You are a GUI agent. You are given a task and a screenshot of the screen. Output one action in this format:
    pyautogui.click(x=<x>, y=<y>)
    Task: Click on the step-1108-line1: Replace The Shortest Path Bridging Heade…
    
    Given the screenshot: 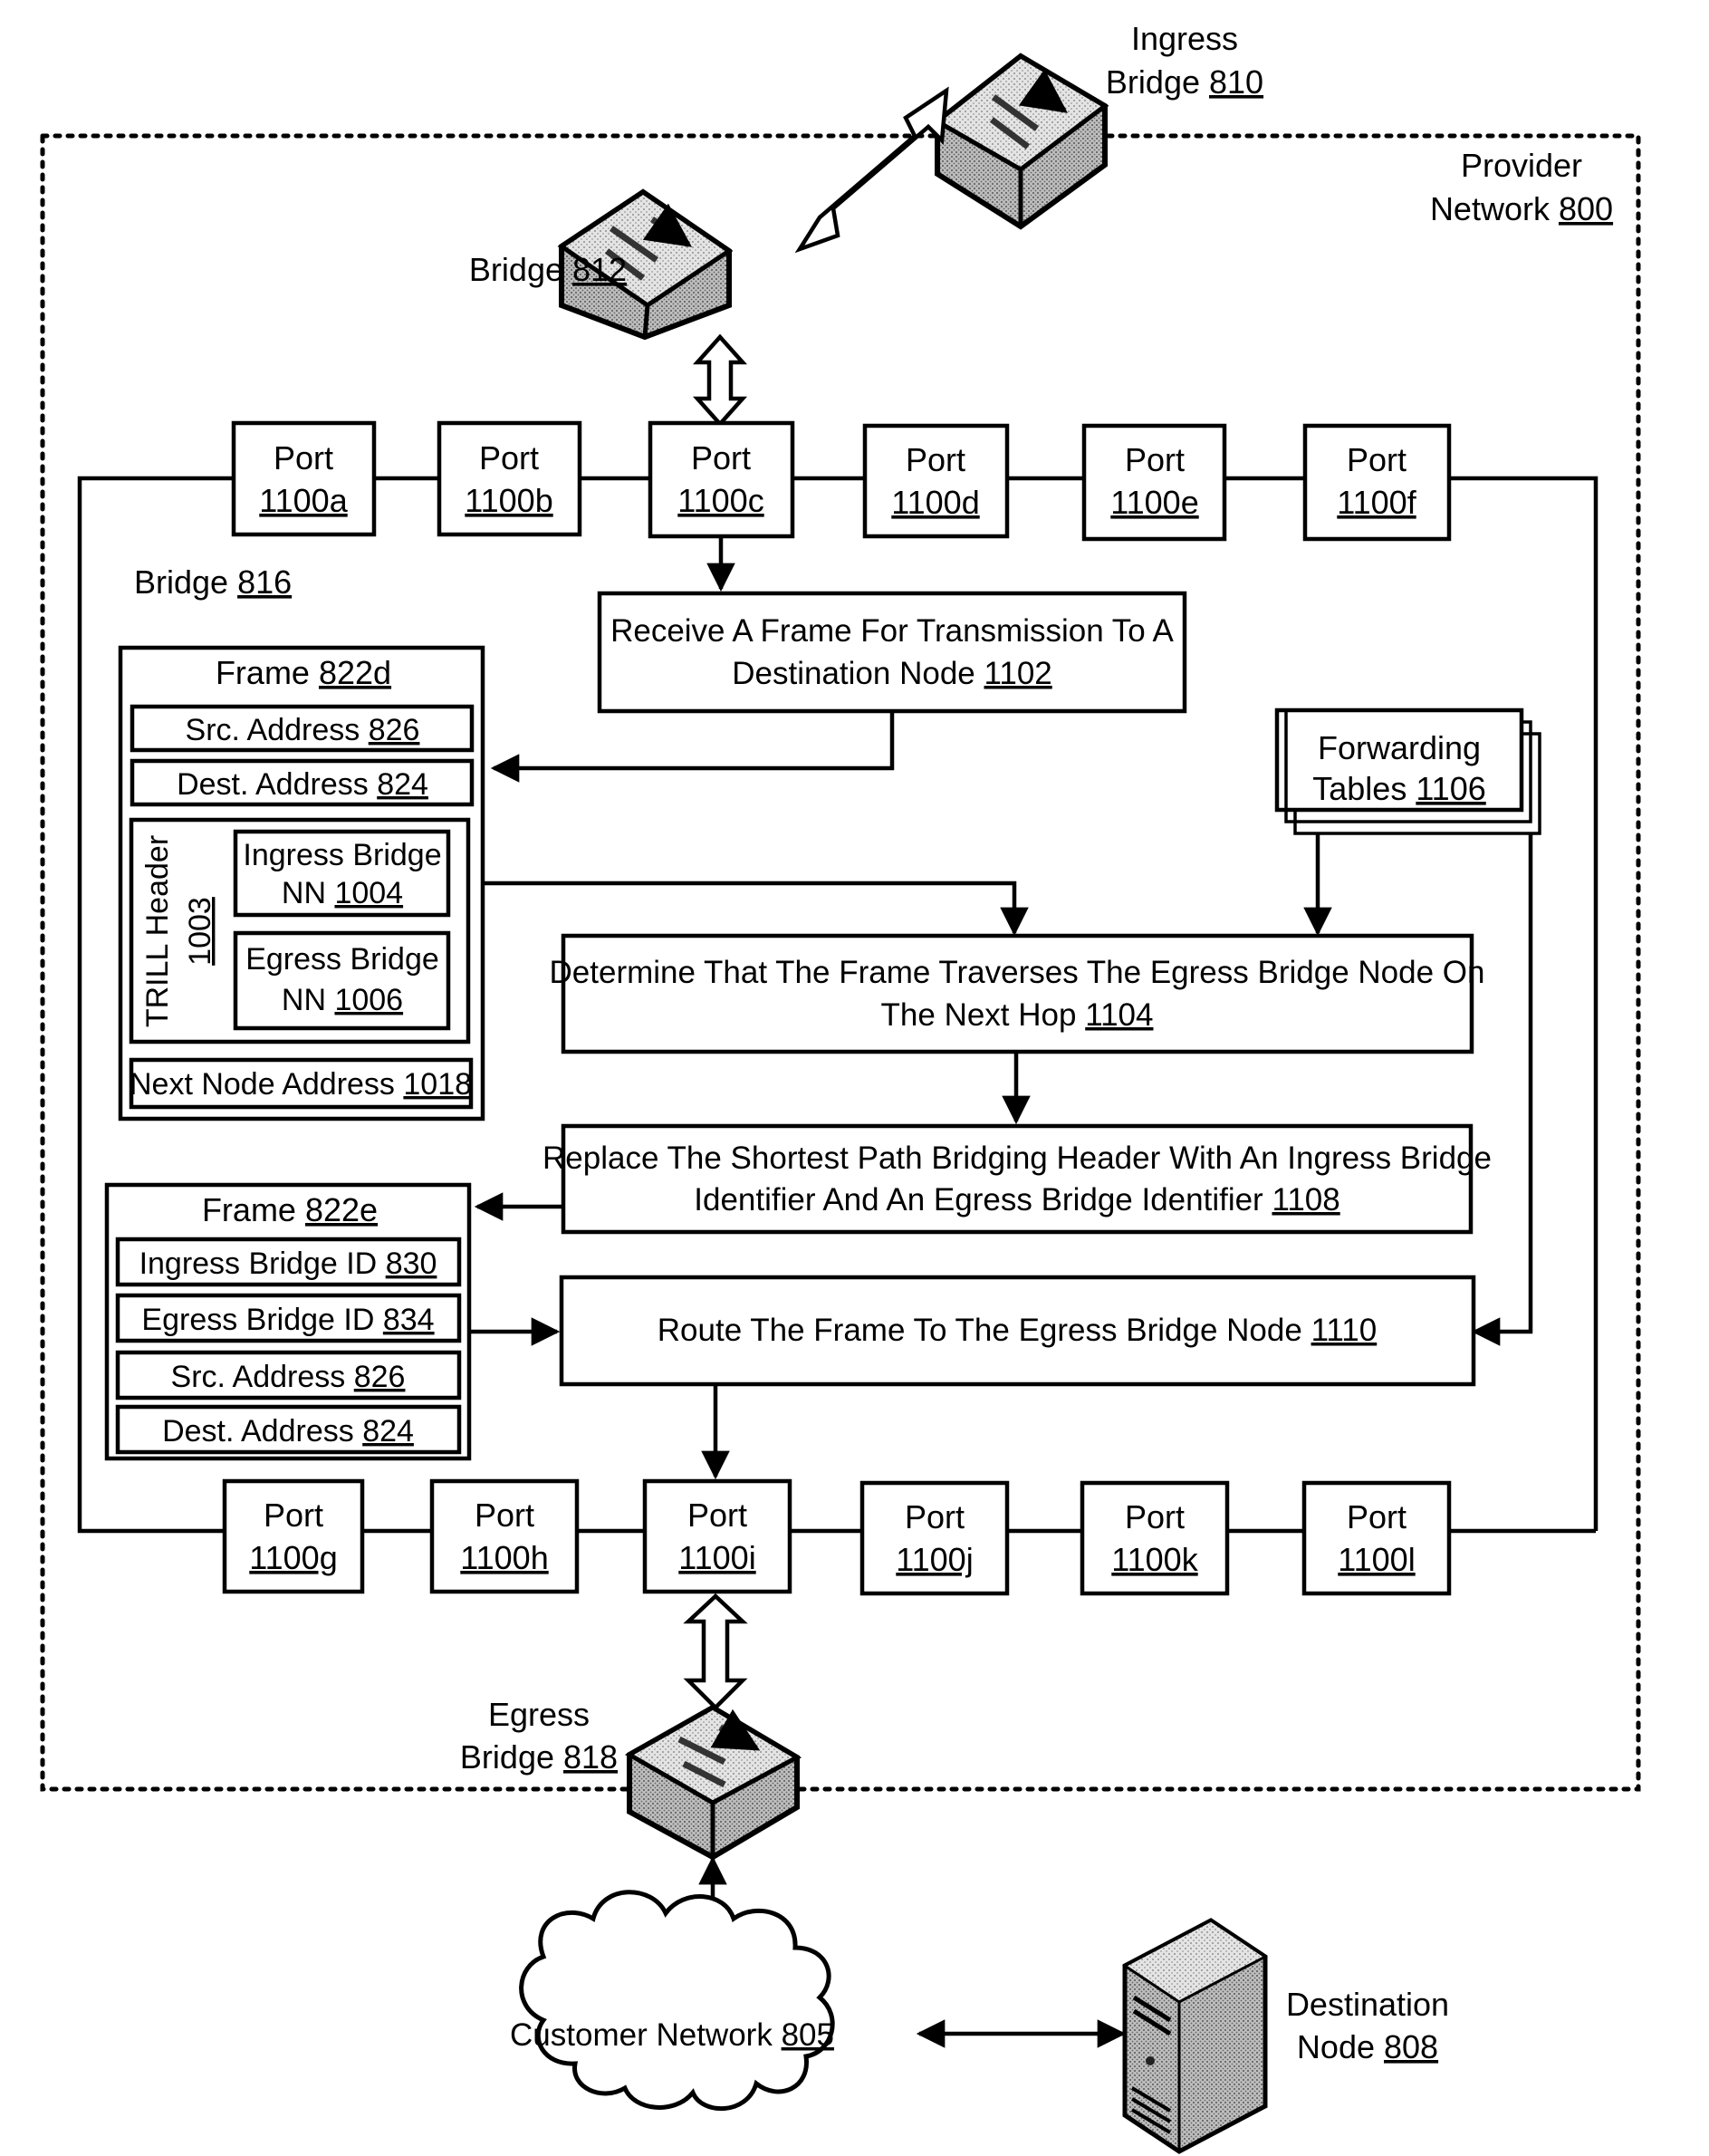 What is the action you would take?
    pyautogui.click(x=1017, y=1159)
    